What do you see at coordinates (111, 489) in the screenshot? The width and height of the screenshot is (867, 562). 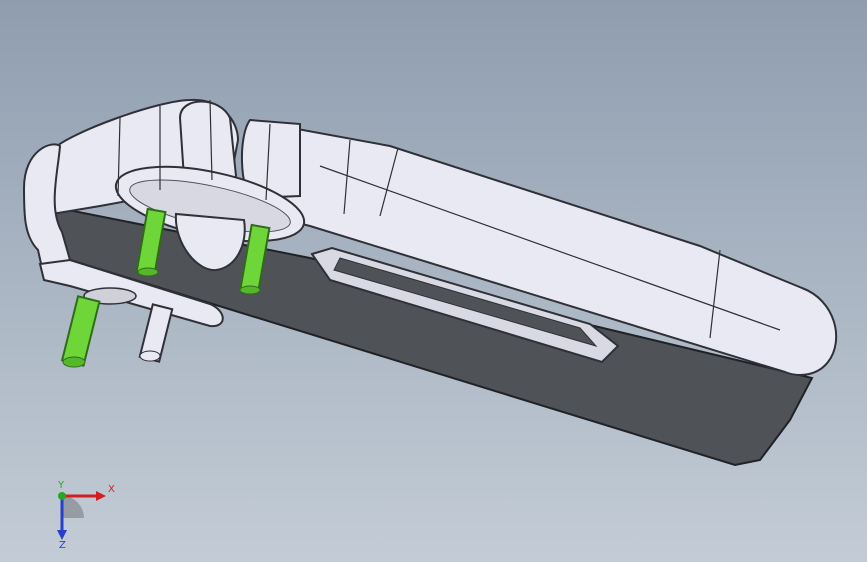 I see `x-axis-label: X` at bounding box center [111, 489].